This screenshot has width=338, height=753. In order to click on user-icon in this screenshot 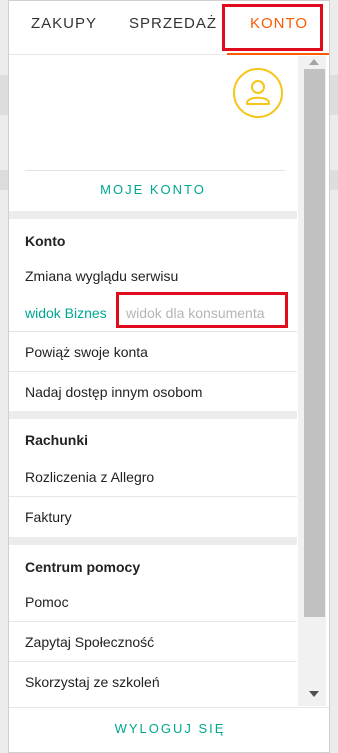, I will do `click(258, 93)`.